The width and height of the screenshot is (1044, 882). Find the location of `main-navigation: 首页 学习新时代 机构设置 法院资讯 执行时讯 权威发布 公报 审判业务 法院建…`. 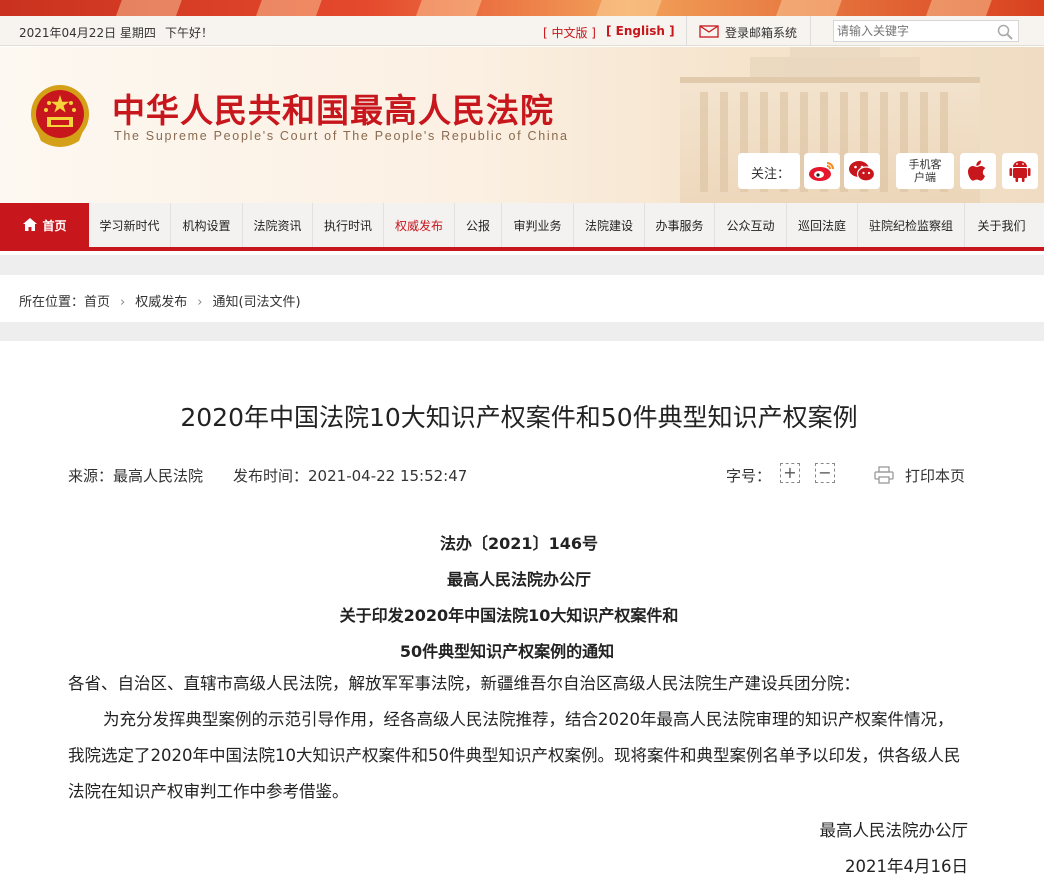

main-navigation: 首页 学习新时代 机构设置 法院资讯 执行时讯 权威发布 公报 审判业务 法院建… is located at coordinates (522, 227).